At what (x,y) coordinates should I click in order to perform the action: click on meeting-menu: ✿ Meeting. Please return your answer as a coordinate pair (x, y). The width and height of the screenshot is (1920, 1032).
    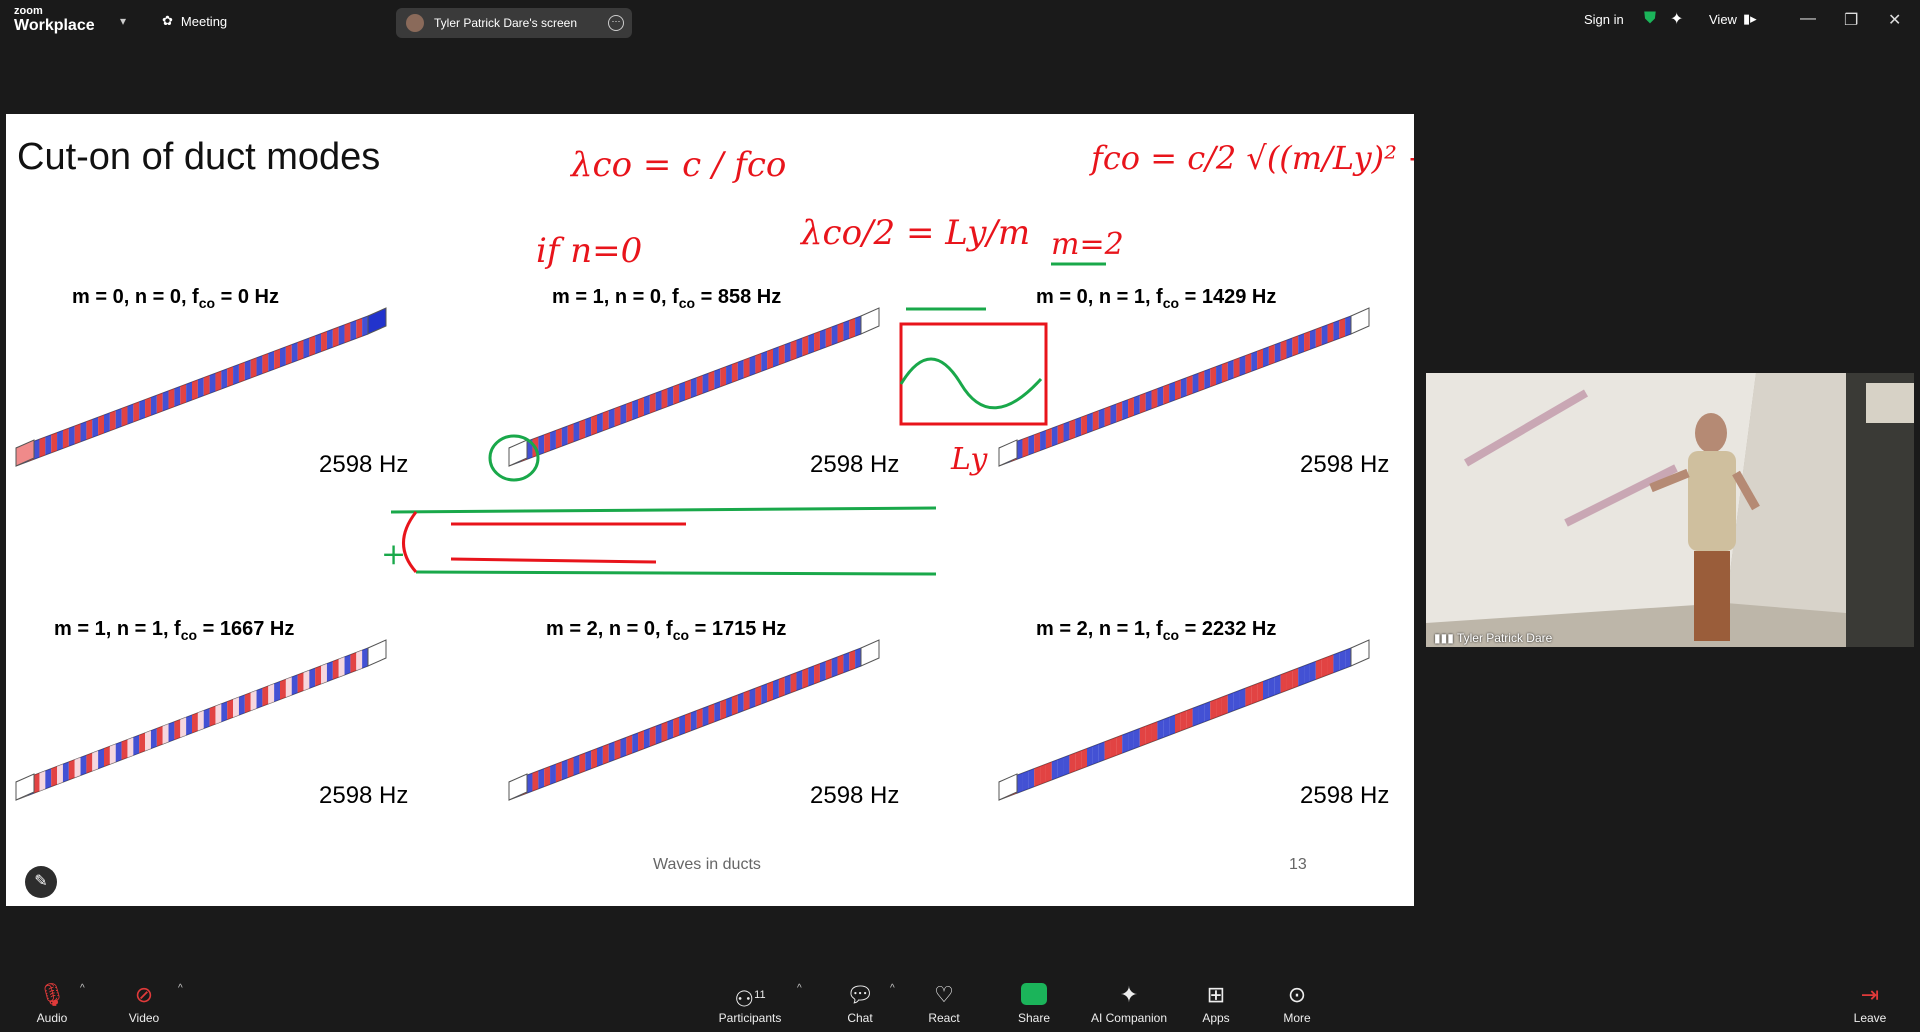
    Looking at the image, I should click on (194, 21).